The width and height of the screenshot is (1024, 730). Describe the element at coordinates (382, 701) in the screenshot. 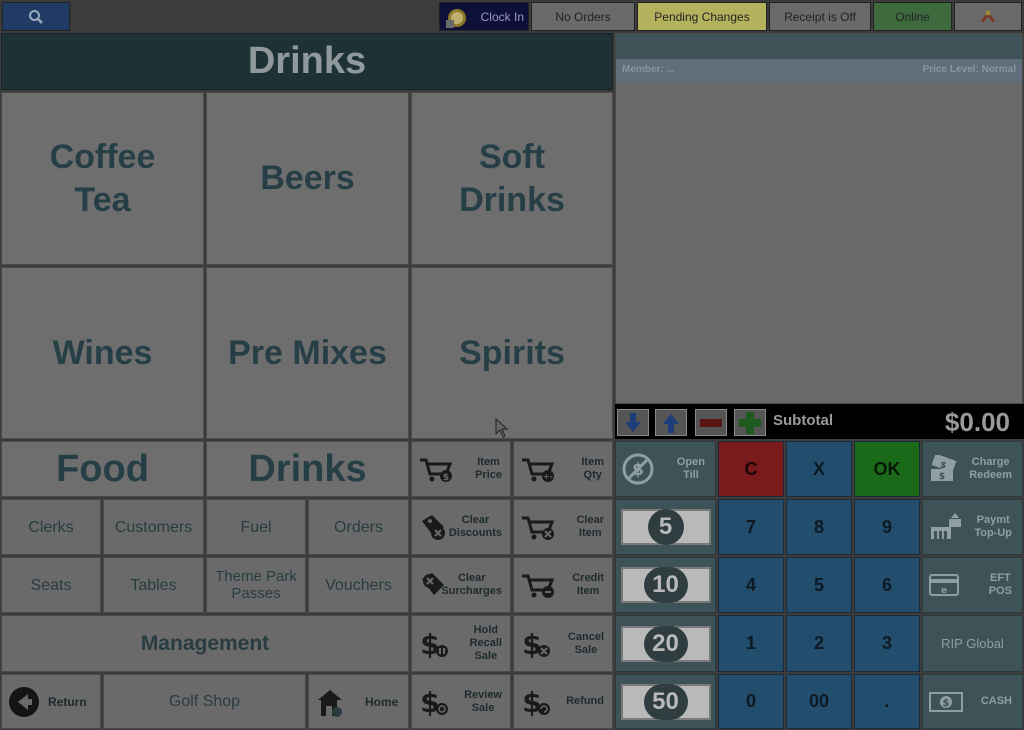

I see `home-label: Home` at that location.